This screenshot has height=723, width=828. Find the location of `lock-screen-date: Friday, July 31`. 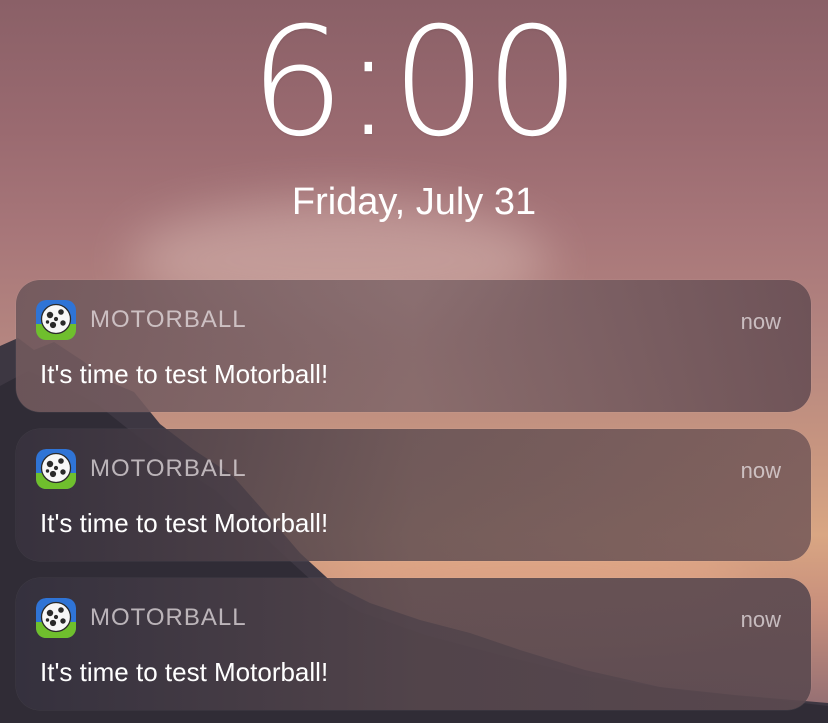

lock-screen-date: Friday, July 31 is located at coordinates (414, 202).